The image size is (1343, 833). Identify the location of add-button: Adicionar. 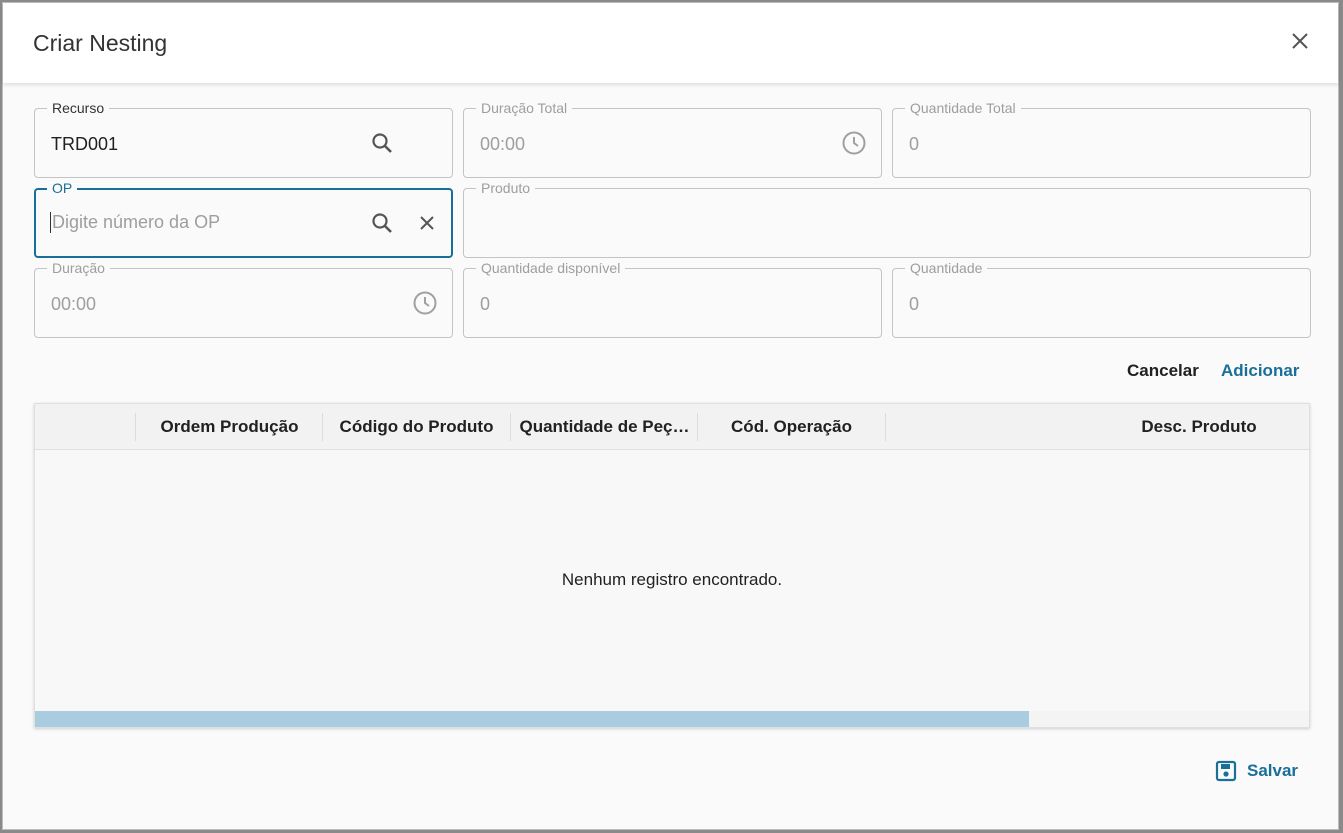
(1260, 371).